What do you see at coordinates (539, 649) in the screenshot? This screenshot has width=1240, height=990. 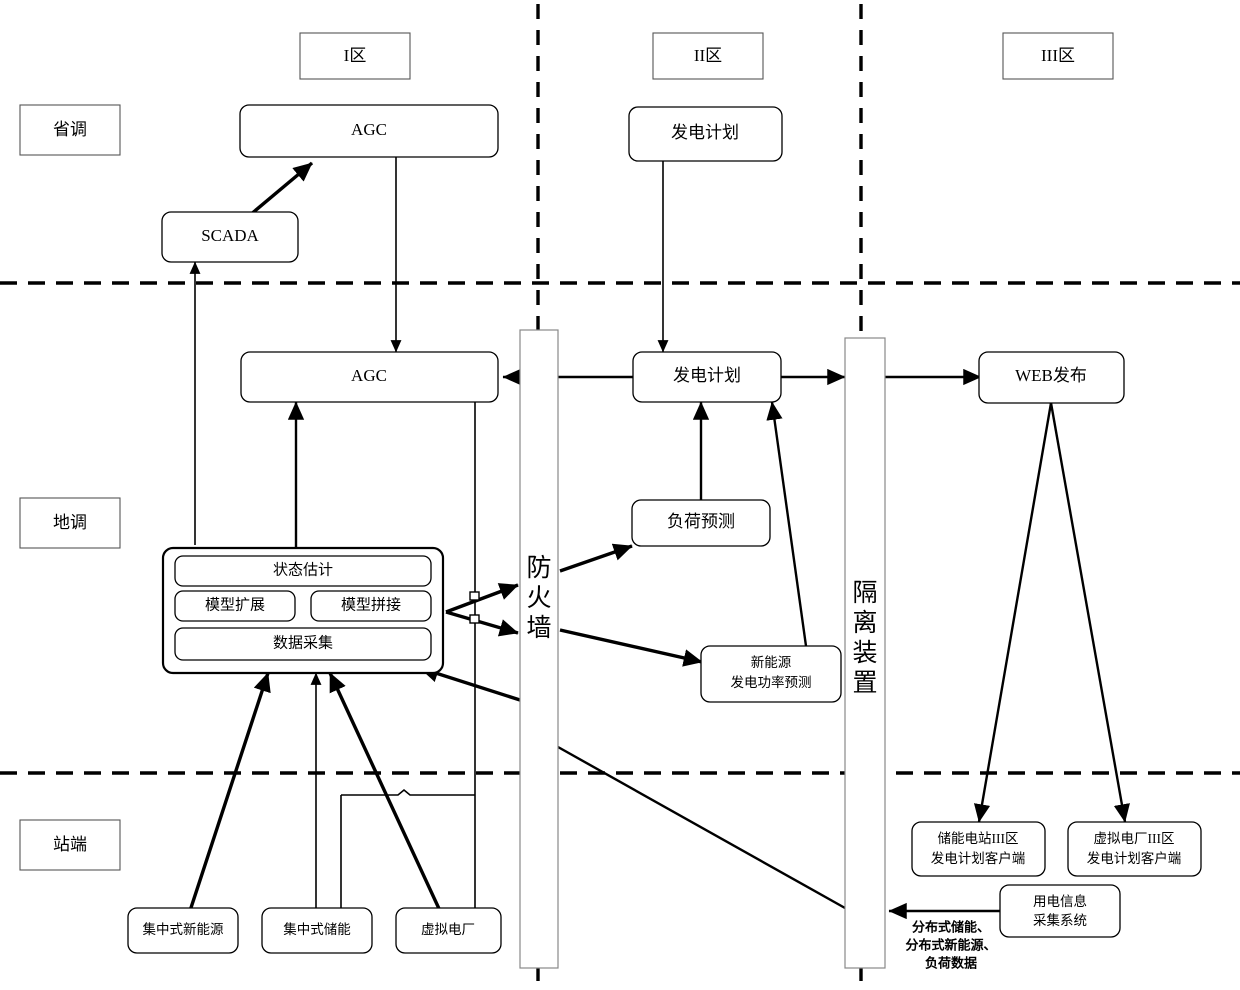 I see `firewall-bar: 防火墙` at bounding box center [539, 649].